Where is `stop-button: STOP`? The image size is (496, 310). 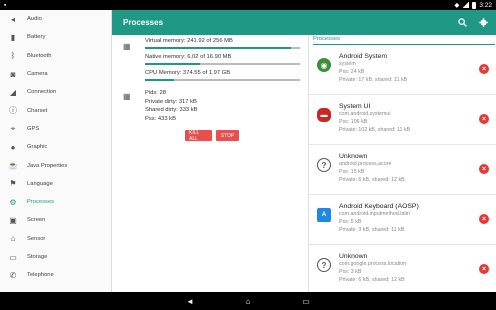
stop-button: STOP is located at coordinates (227, 135).